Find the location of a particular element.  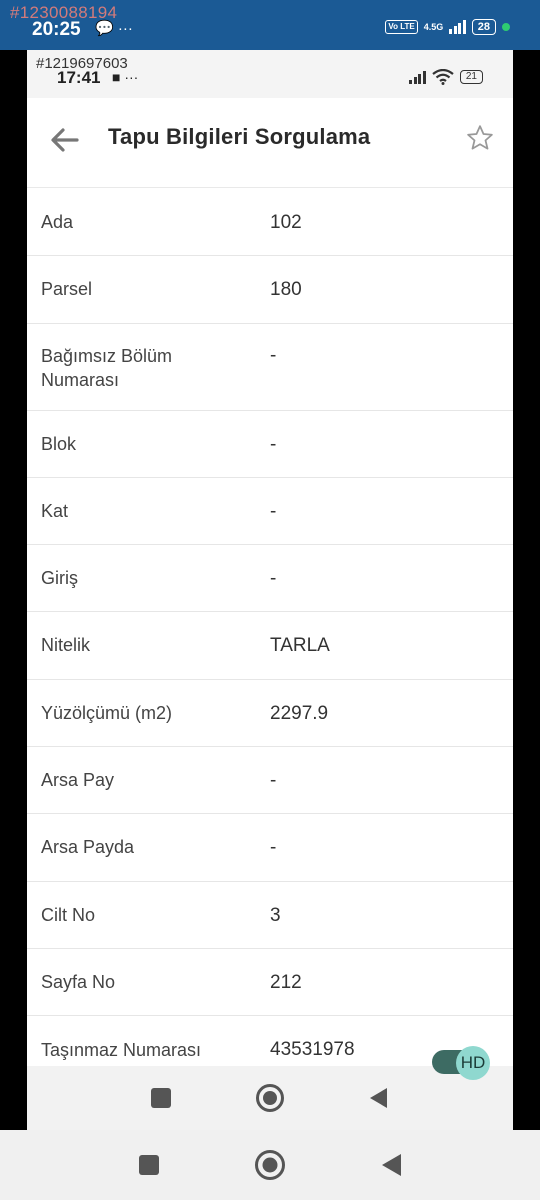

detail-value: 212 is located at coordinates (286, 982).